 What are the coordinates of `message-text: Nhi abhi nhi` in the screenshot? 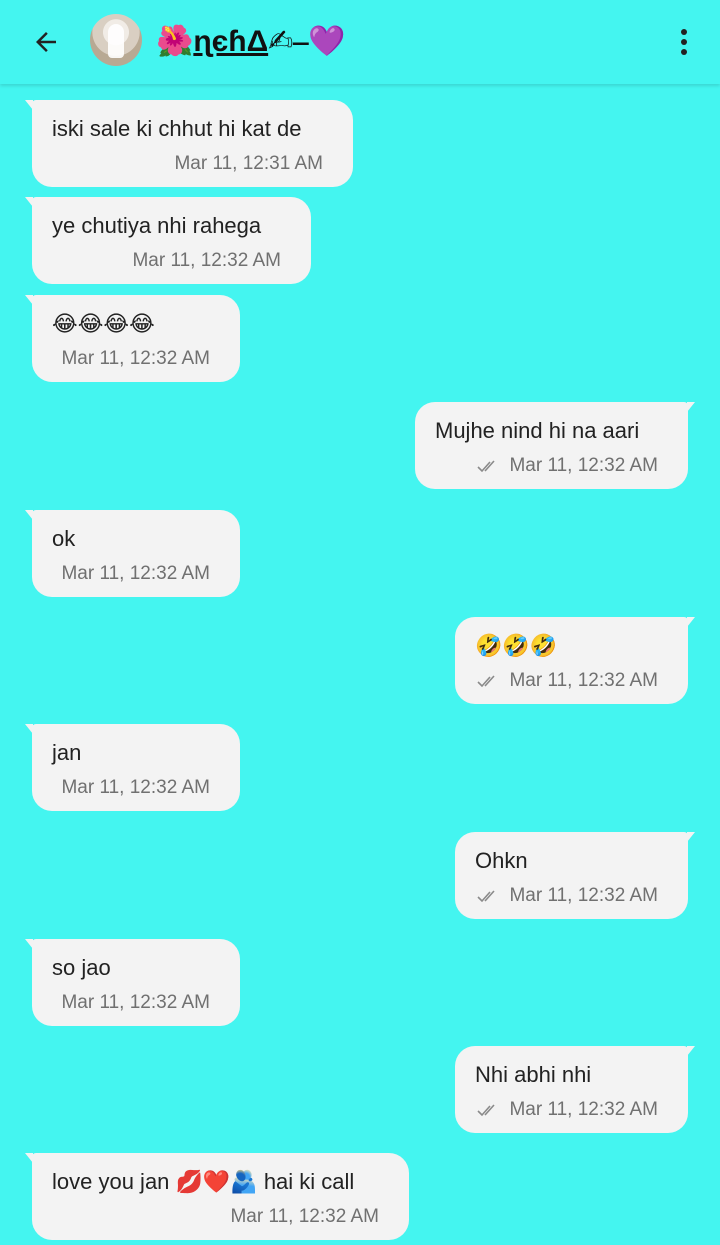 It's located at (533, 1074).